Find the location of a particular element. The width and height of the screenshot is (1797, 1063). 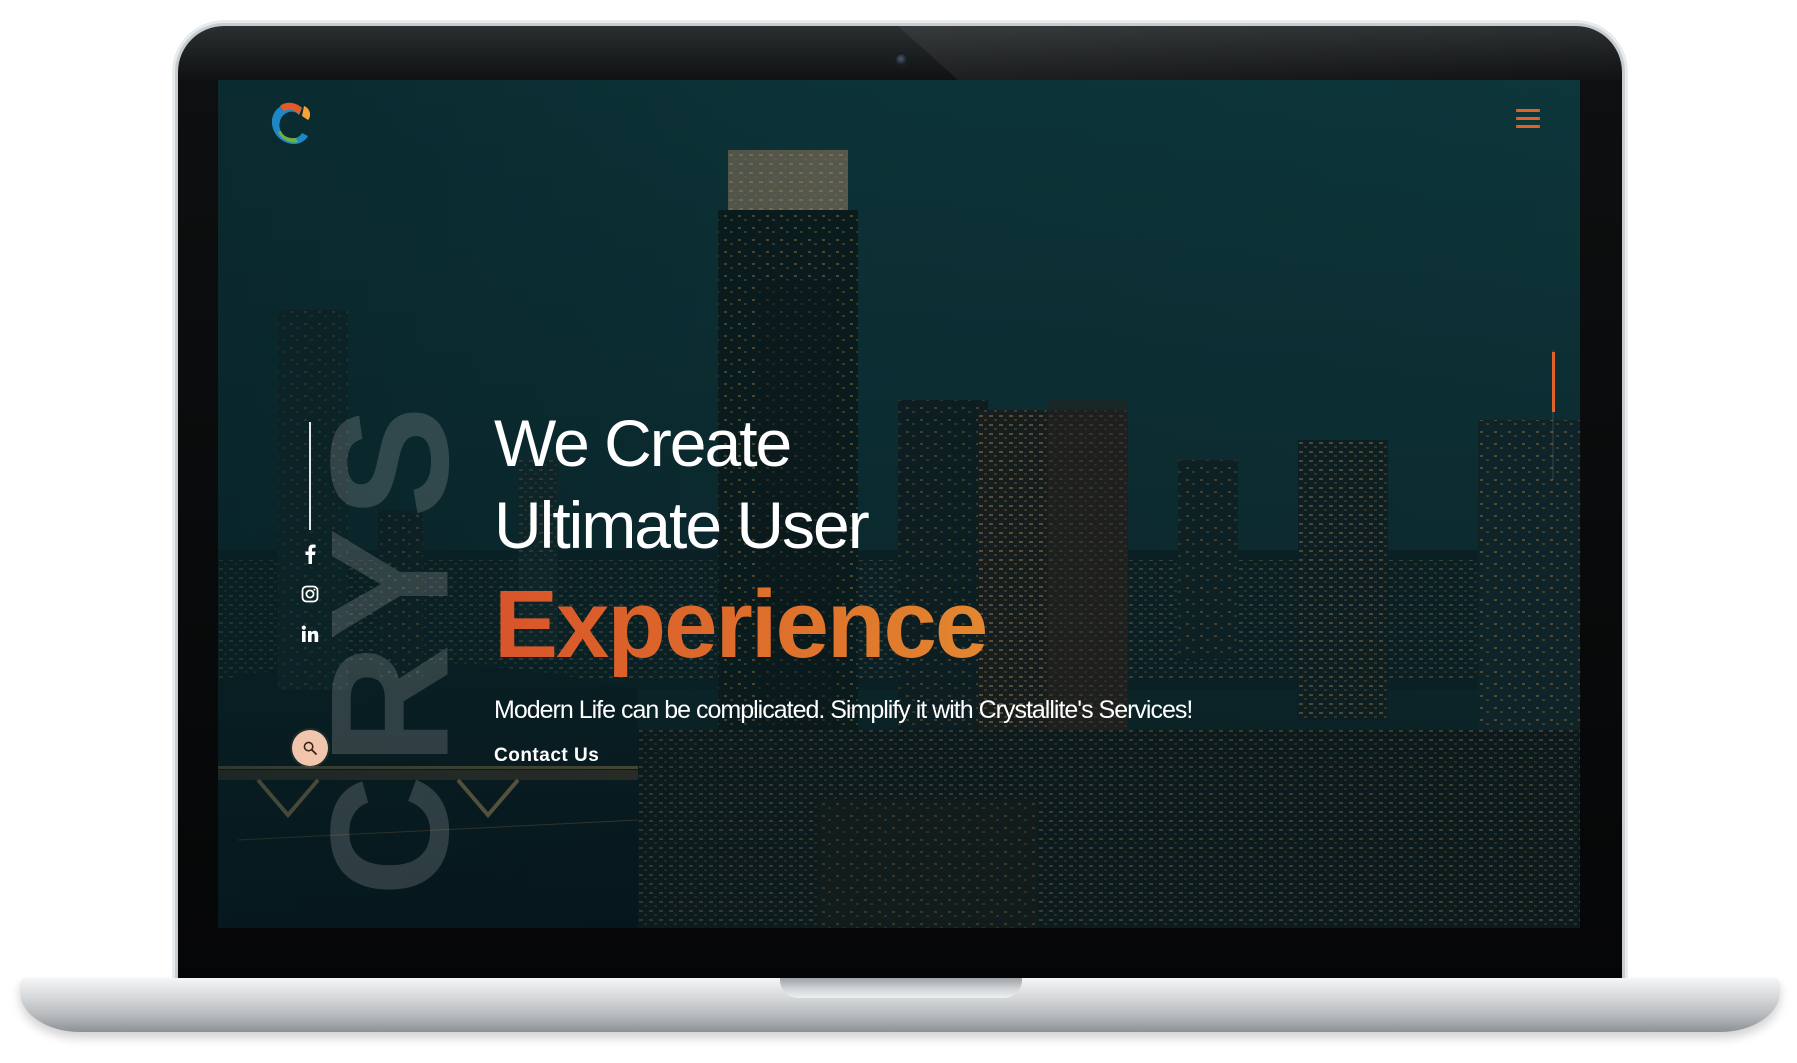

instagram-icon is located at coordinates (310, 594).